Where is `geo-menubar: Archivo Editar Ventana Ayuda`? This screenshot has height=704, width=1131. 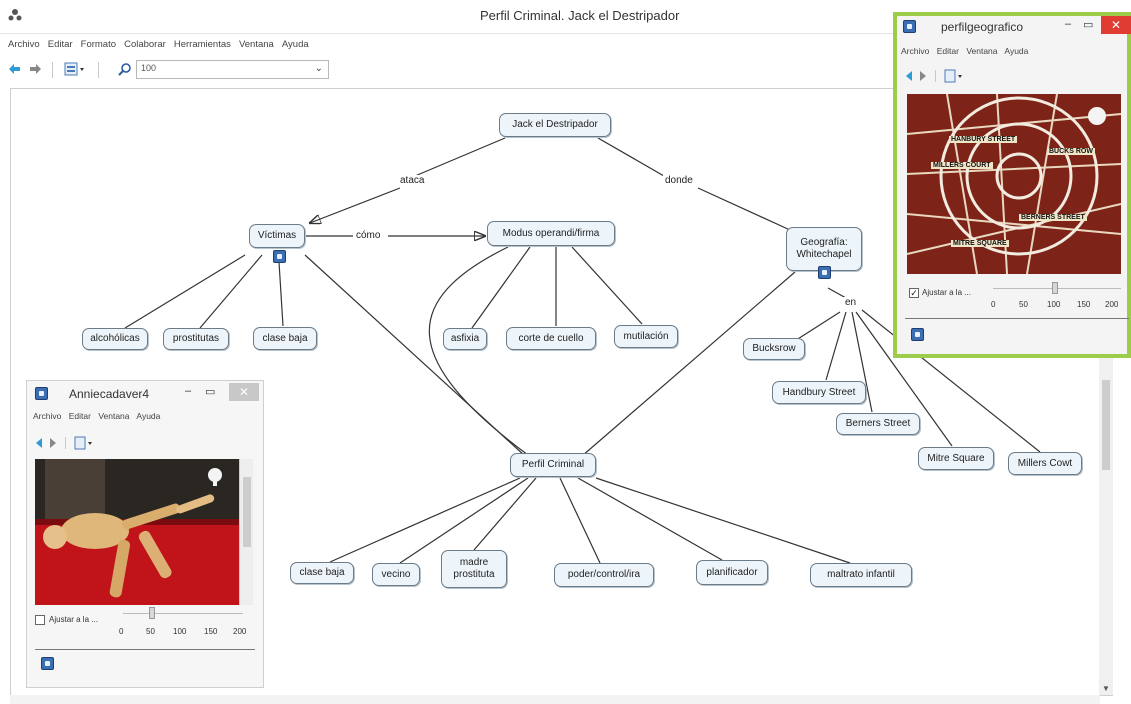 geo-menubar: Archivo Editar Ventana Ayuda is located at coordinates (967, 51).